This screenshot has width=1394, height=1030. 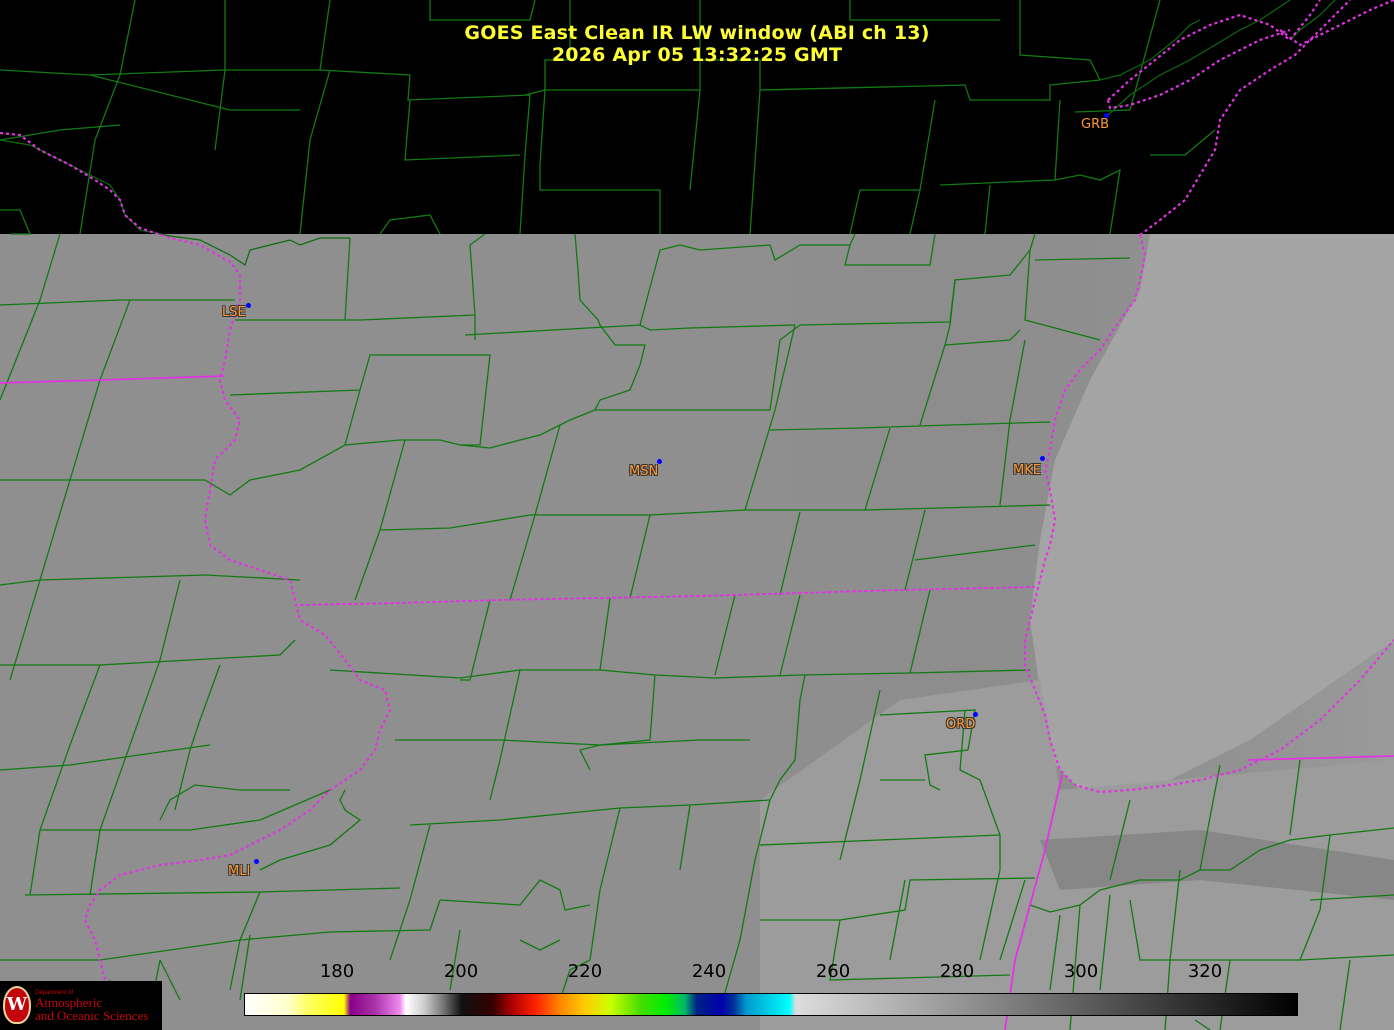 What do you see at coordinates (961, 724) in the screenshot?
I see `station-label-ord: ORD` at bounding box center [961, 724].